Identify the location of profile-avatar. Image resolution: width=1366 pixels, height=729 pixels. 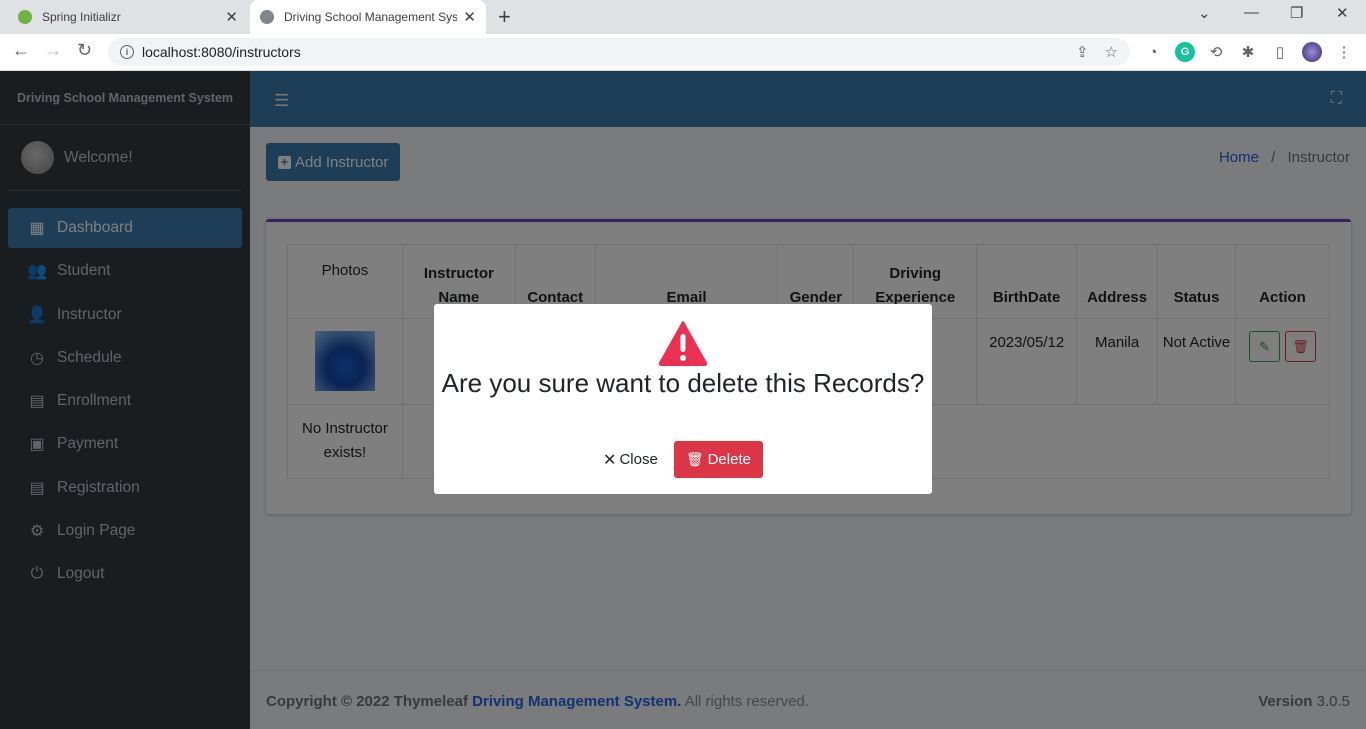
(1312, 52).